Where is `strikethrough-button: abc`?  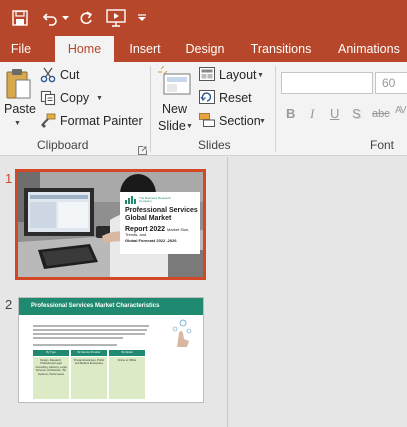 strikethrough-button: abc is located at coordinates (381, 114).